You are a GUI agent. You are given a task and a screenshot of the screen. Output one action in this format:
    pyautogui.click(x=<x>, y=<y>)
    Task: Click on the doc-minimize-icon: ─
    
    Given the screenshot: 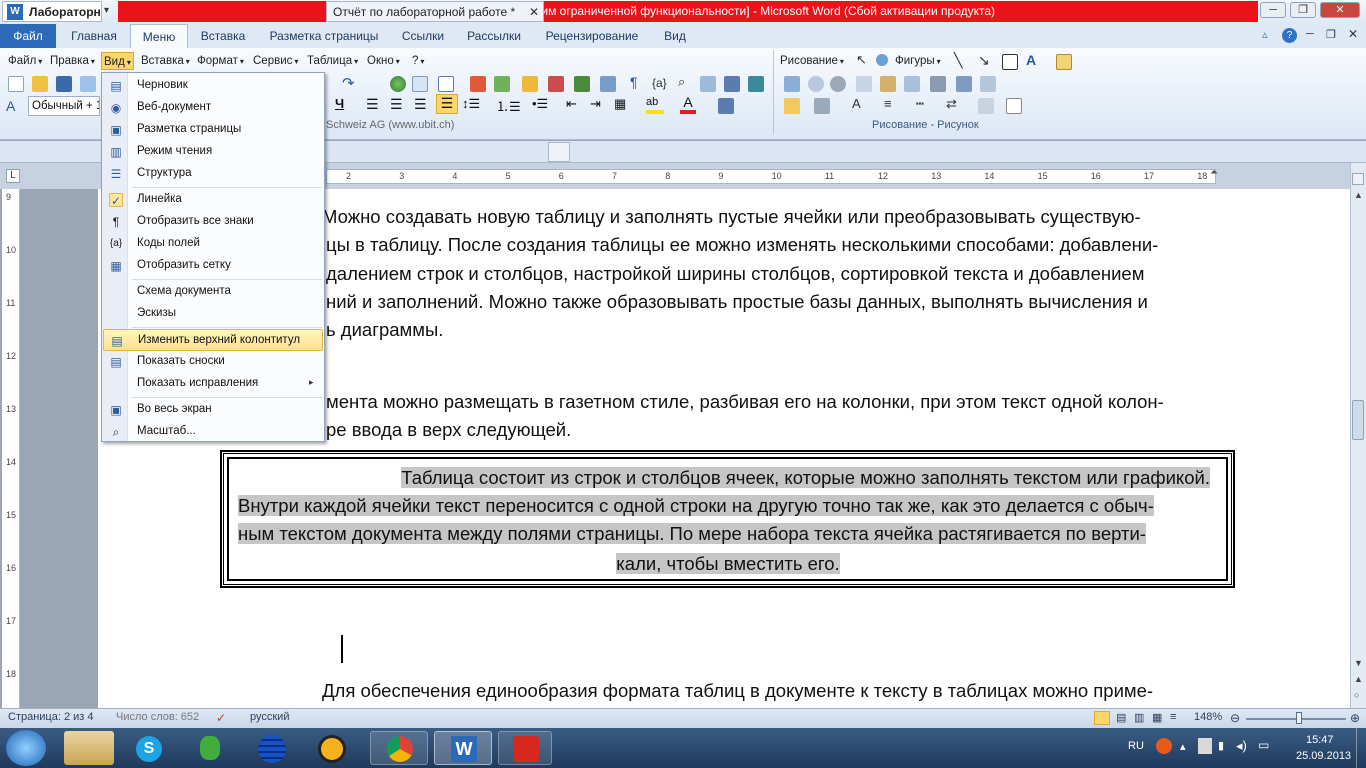 What is the action you would take?
    pyautogui.click(x=1310, y=34)
    